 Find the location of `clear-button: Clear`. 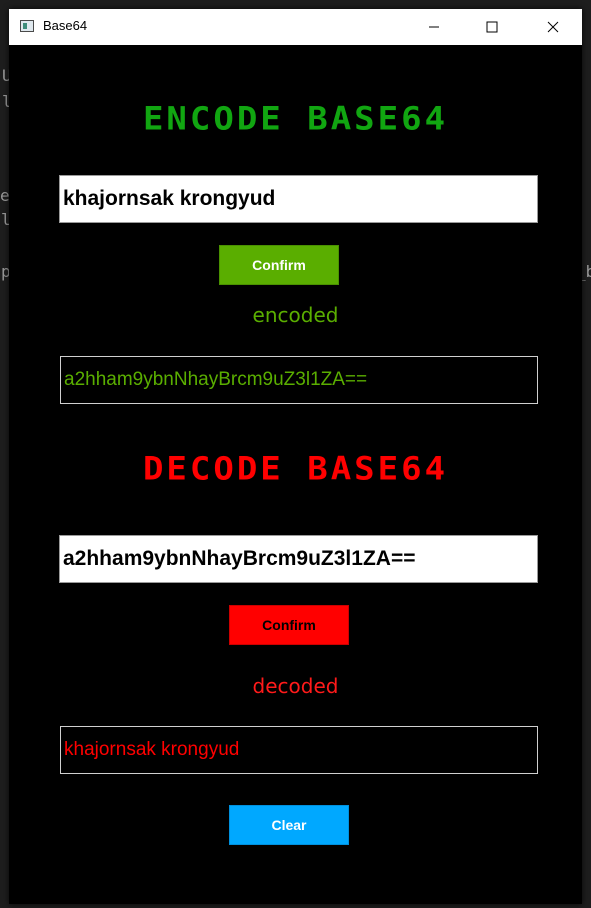

clear-button: Clear is located at coordinates (289, 825).